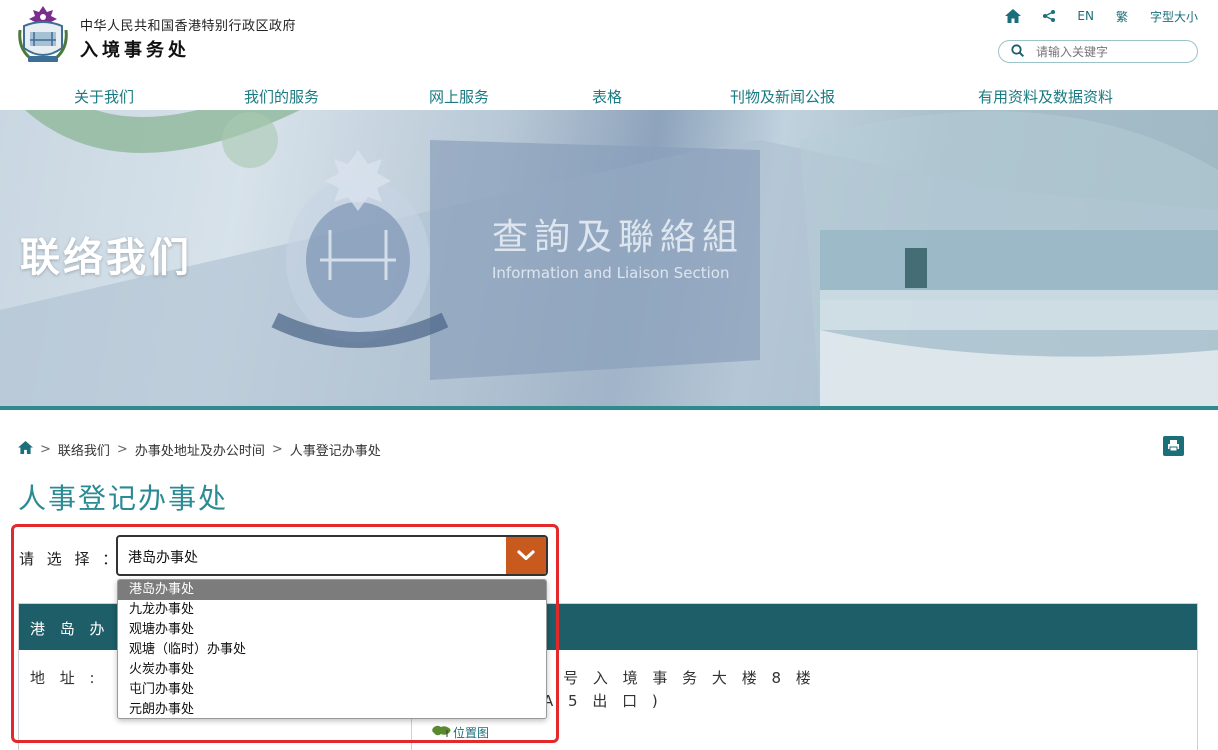 The height and width of the screenshot is (750, 1218). I want to click on nav-our-services: 我们的服务, so click(281, 96).